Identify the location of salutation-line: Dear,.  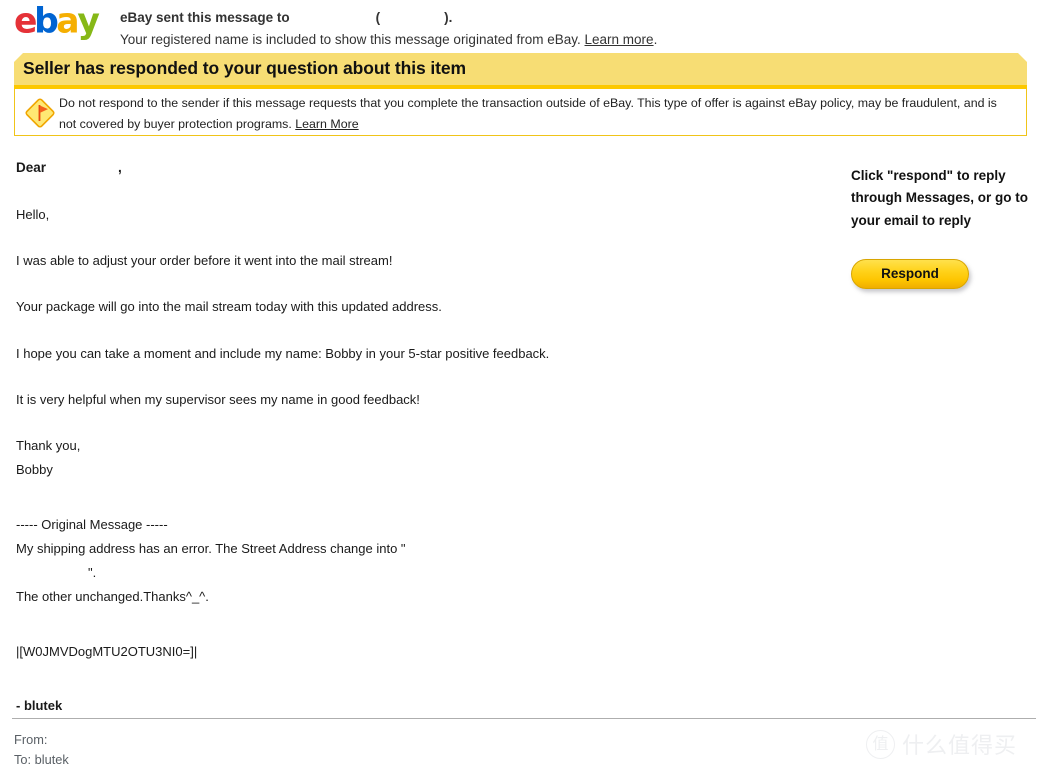
(416, 168).